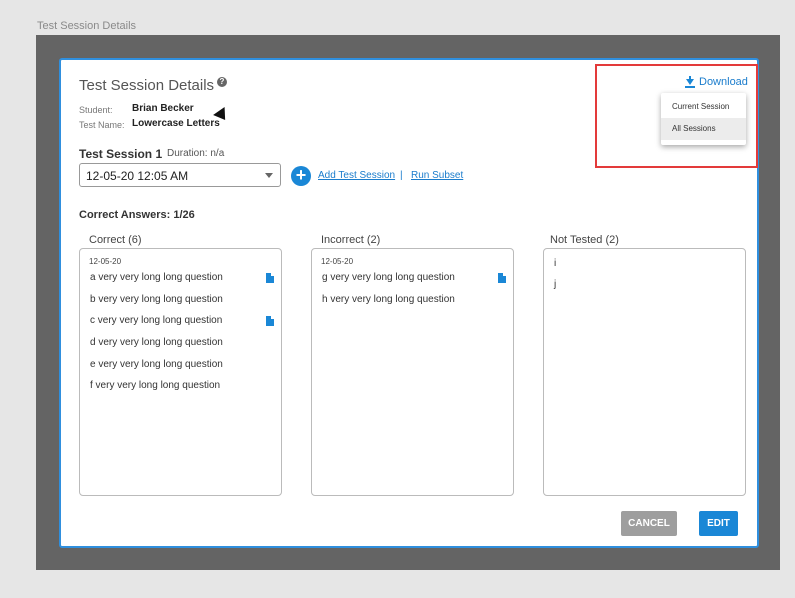 This screenshot has width=795, height=598. I want to click on column-title-incorrect: Incorrect (2), so click(351, 240).